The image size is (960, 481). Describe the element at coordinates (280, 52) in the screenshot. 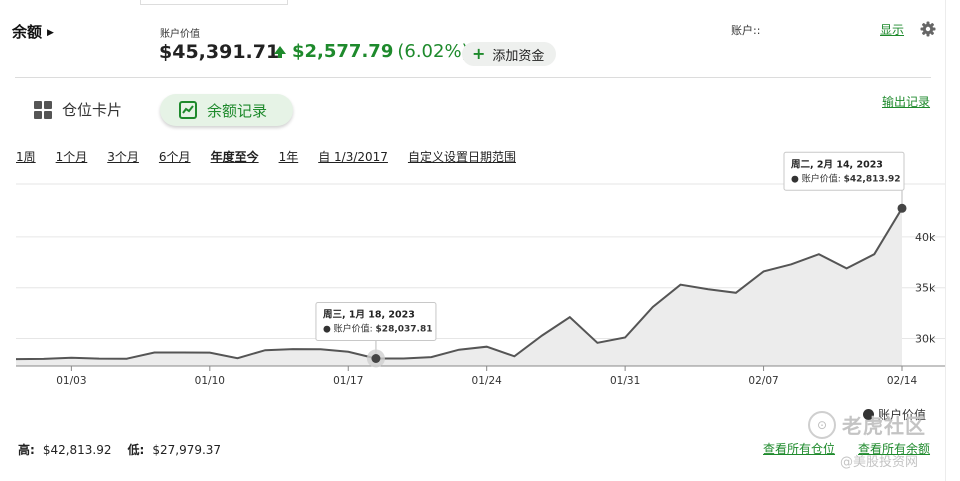

I see `arrow-up-icon` at that location.